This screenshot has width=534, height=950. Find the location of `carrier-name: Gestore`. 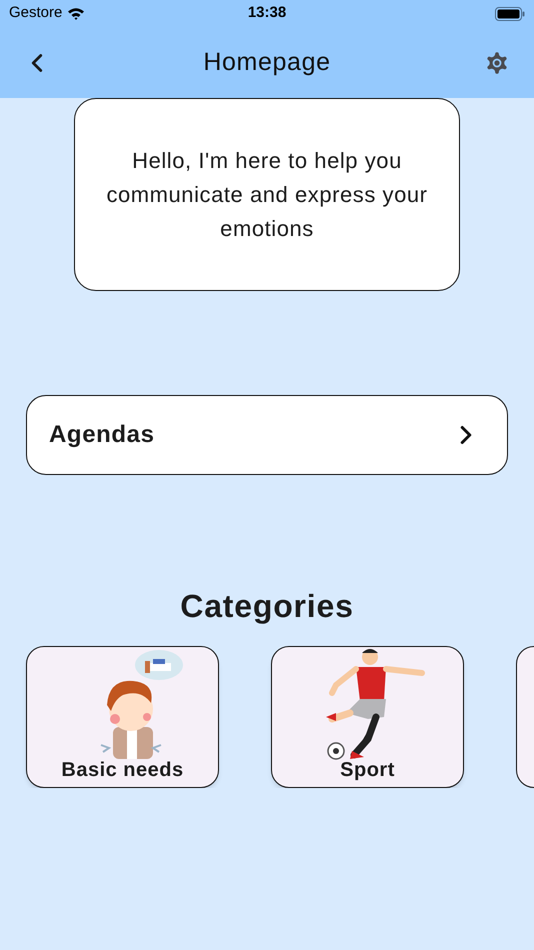

carrier-name: Gestore is located at coordinates (35, 13).